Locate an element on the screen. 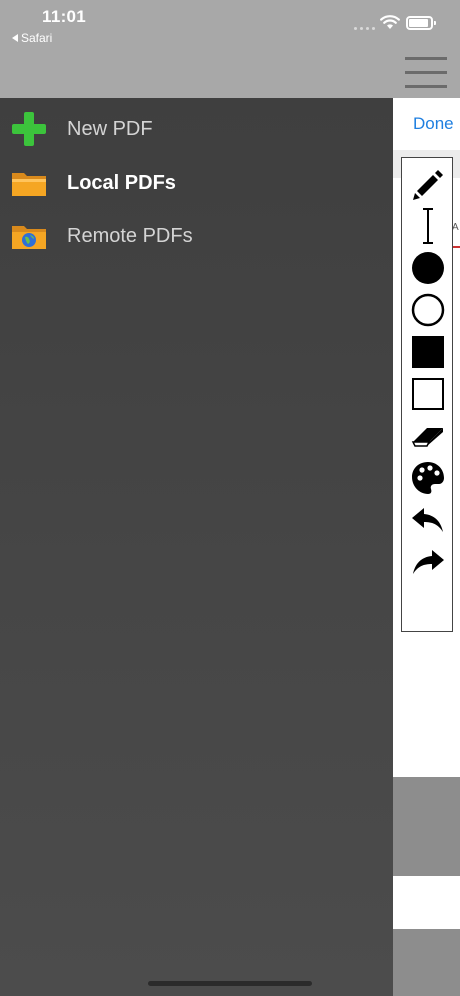 This screenshot has width=460, height=996. drawer-item-local-pdfs: Local PDFs is located at coordinates (196, 183).